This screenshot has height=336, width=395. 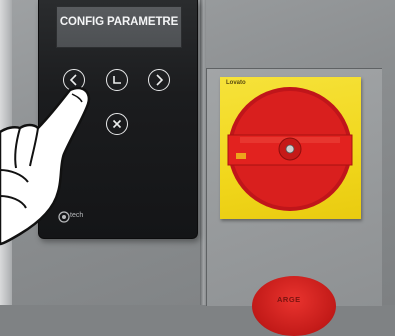 I want to click on pointing-hand, so click(x=45, y=166).